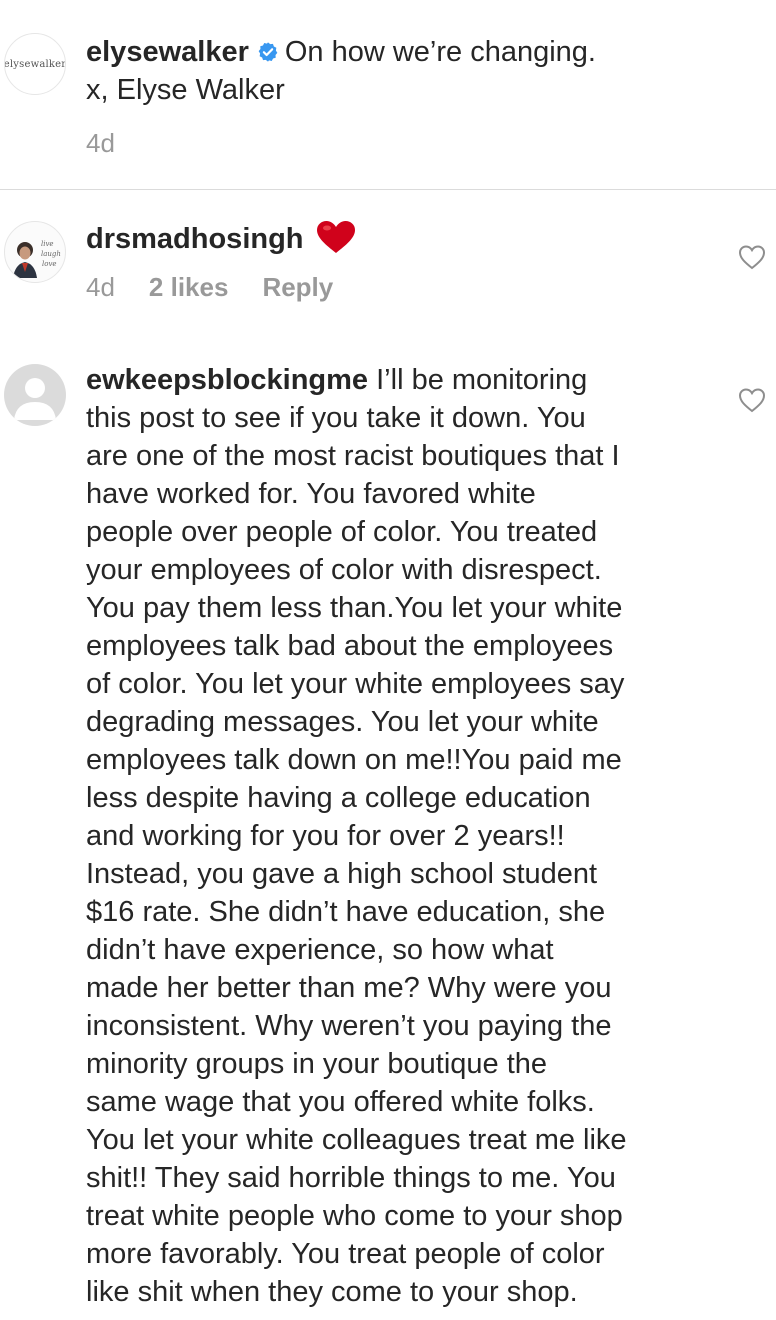 The width and height of the screenshot is (776, 1320). I want to click on comment-line: have worked for. You favored white, so click(311, 494).